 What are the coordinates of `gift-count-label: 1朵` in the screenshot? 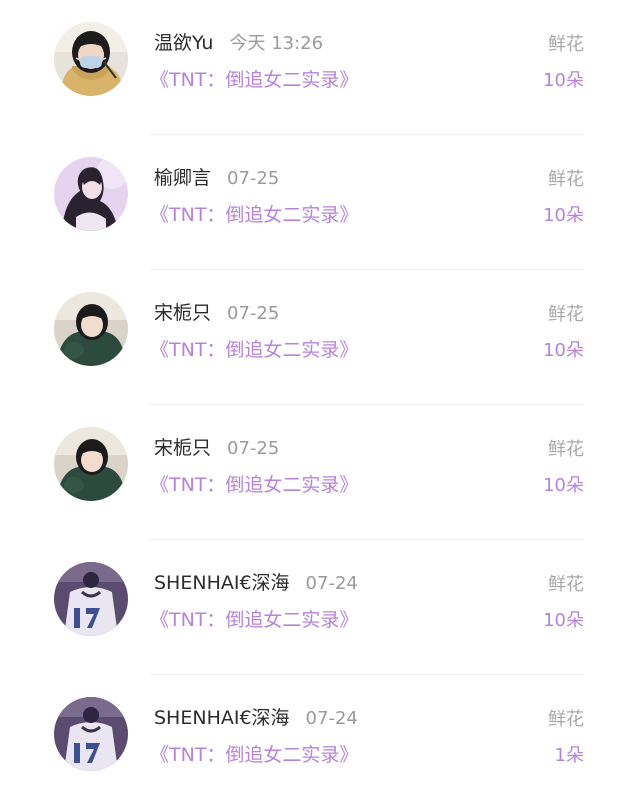 It's located at (569, 755).